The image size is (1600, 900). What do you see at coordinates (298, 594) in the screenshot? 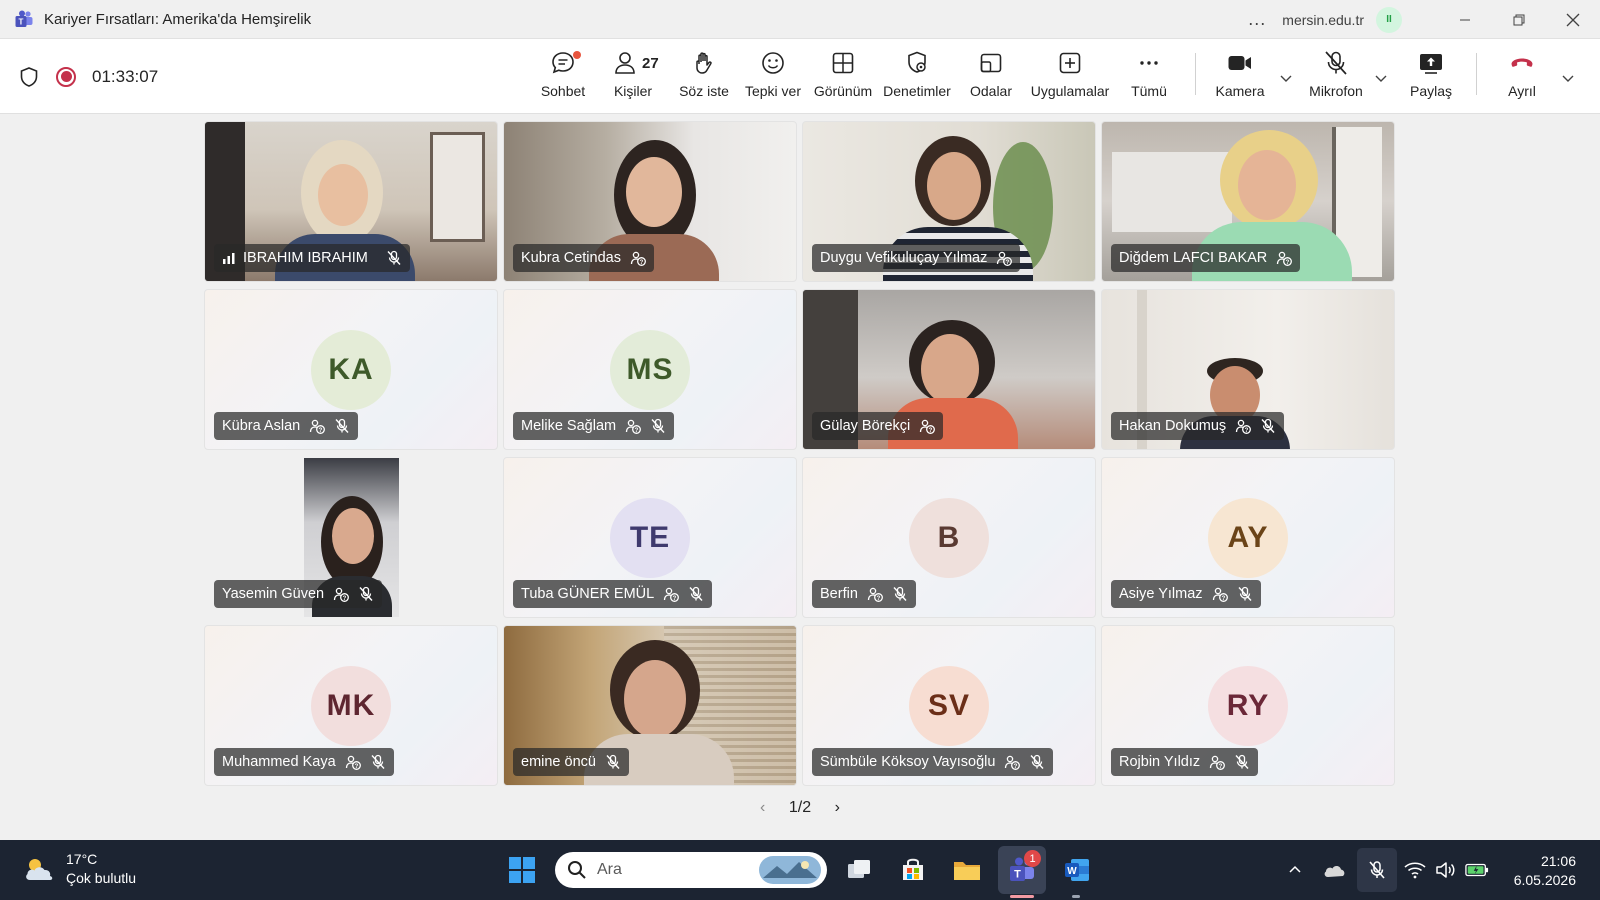
I see `participant-nametag: Yasemin Güven ?` at bounding box center [298, 594].